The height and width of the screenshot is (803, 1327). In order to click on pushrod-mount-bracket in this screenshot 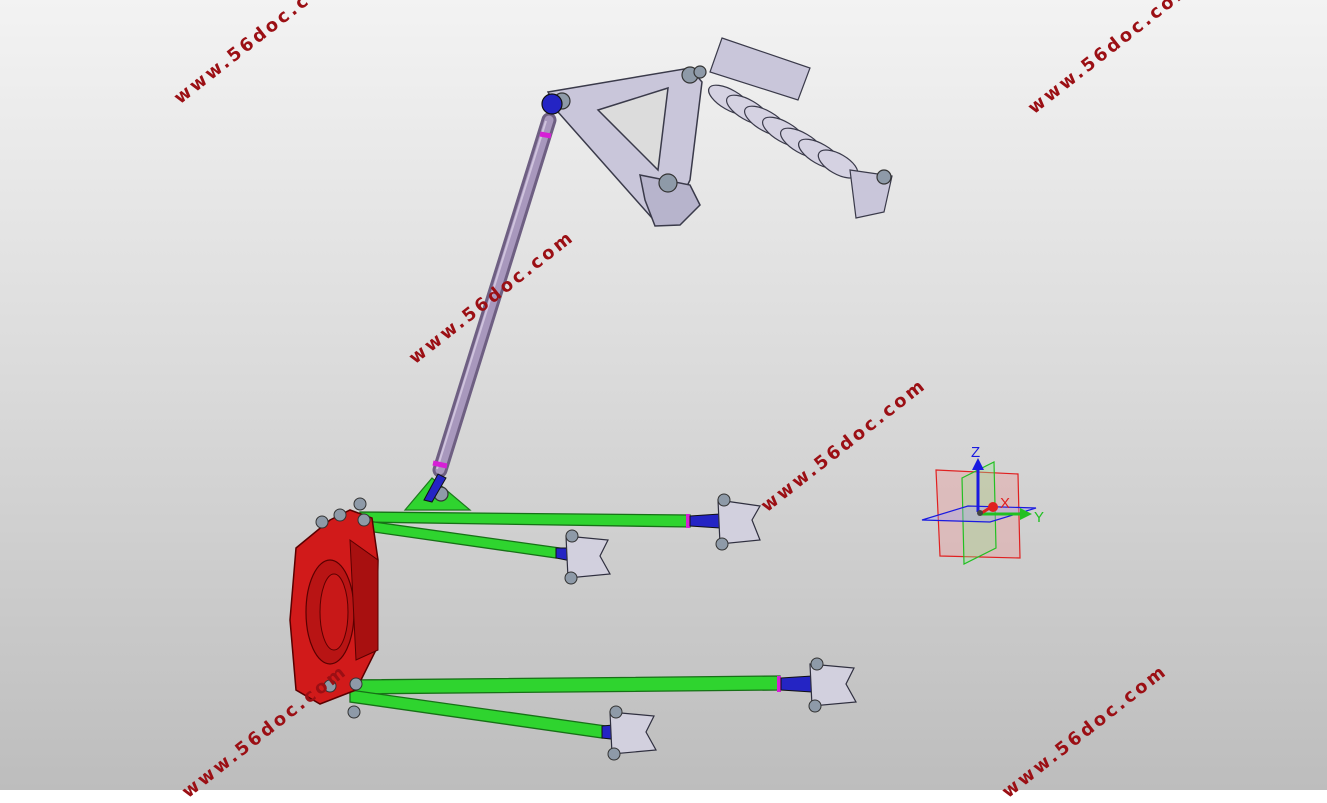, I will do `click(437, 492)`.